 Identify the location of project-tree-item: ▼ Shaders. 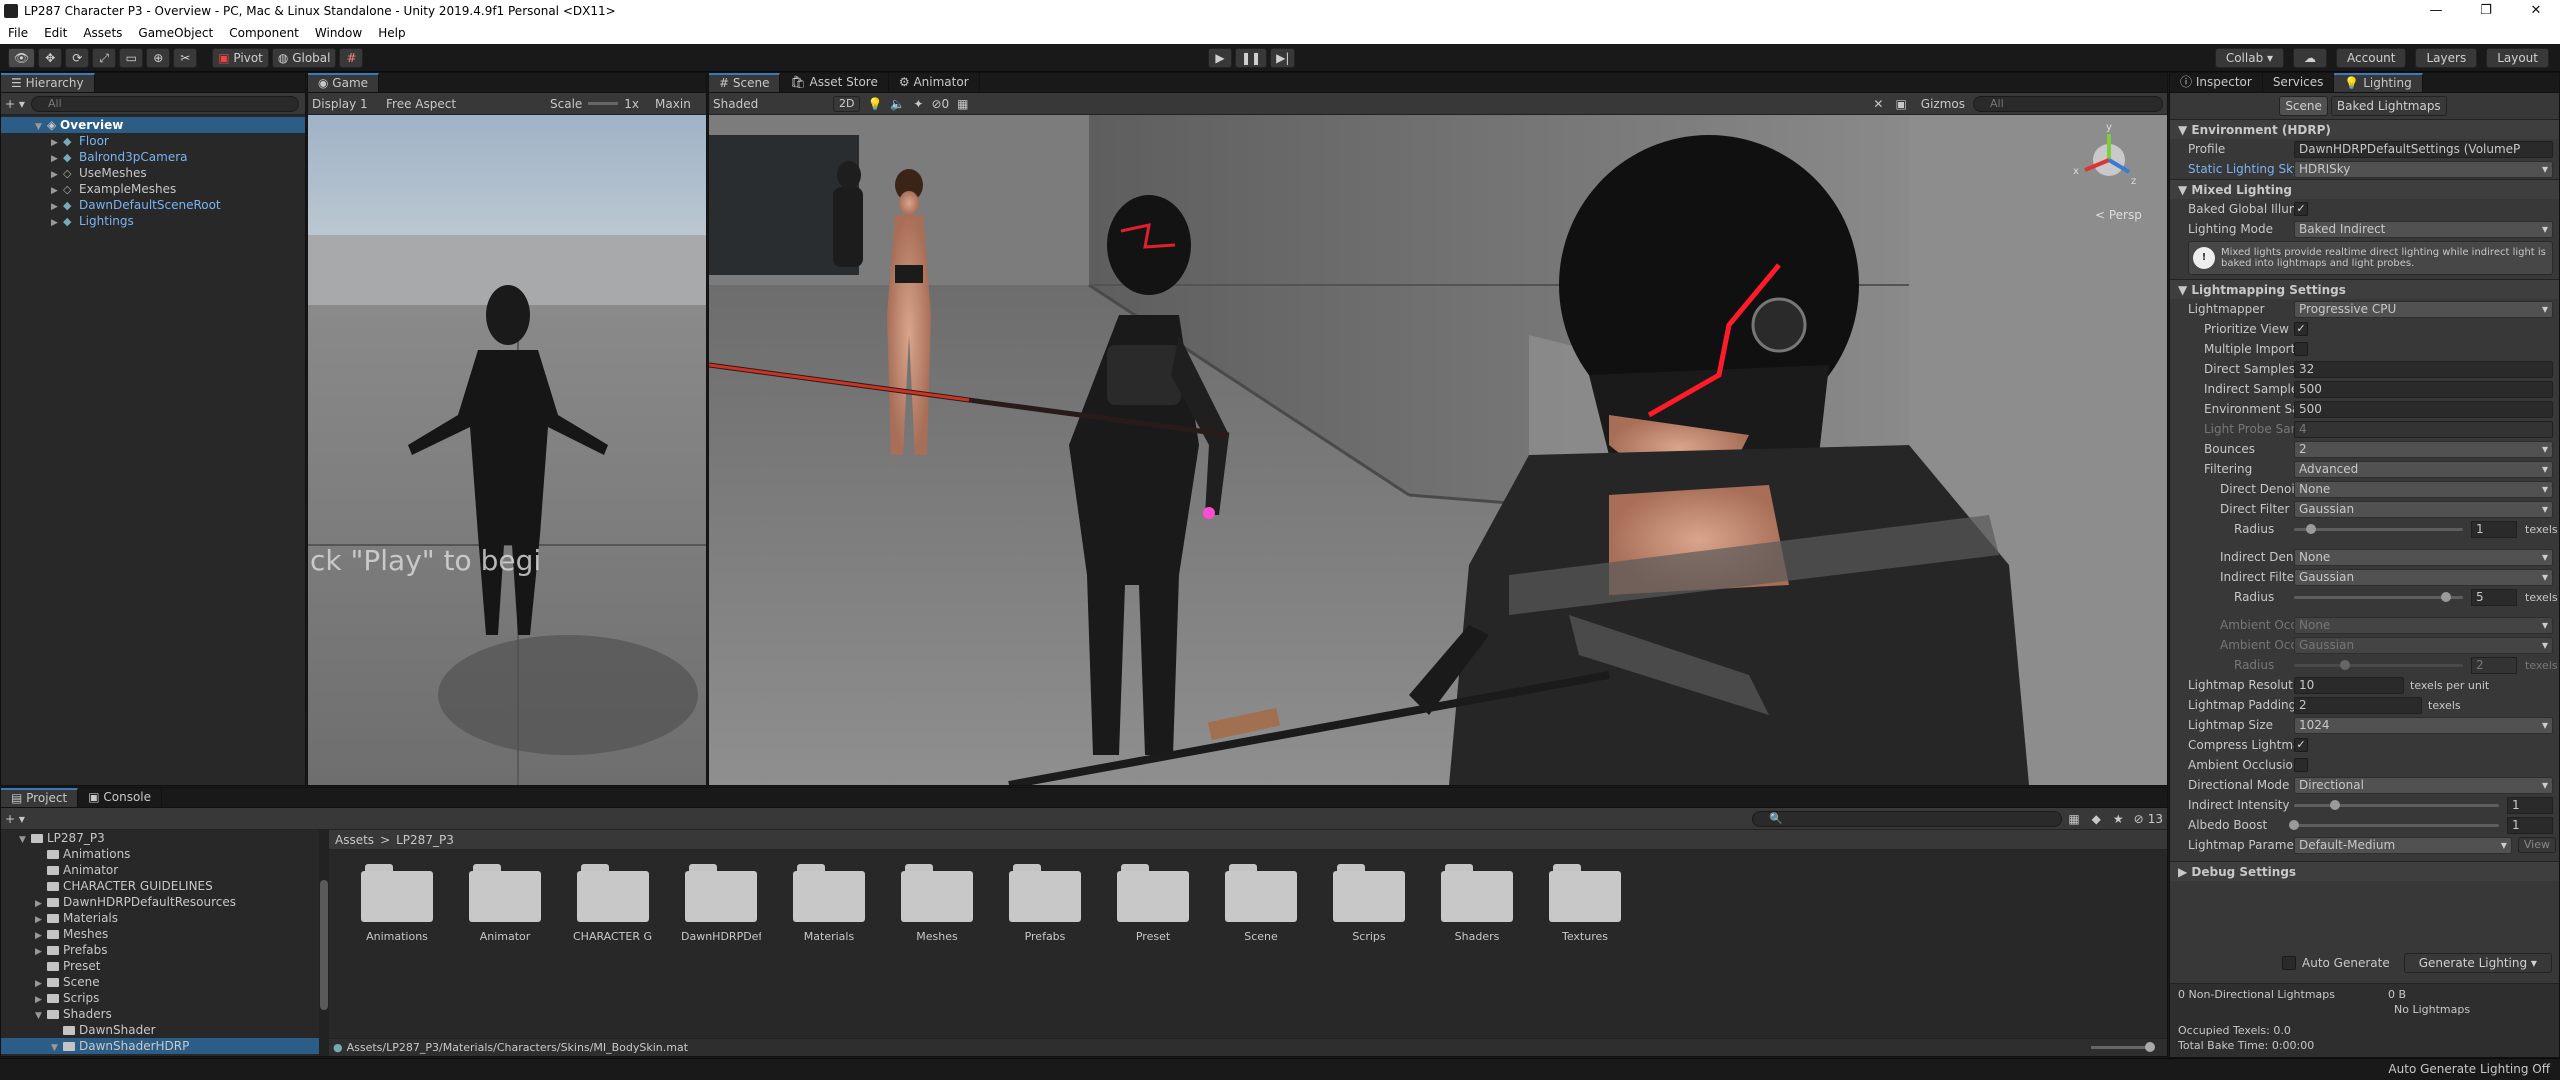
(160, 1014).